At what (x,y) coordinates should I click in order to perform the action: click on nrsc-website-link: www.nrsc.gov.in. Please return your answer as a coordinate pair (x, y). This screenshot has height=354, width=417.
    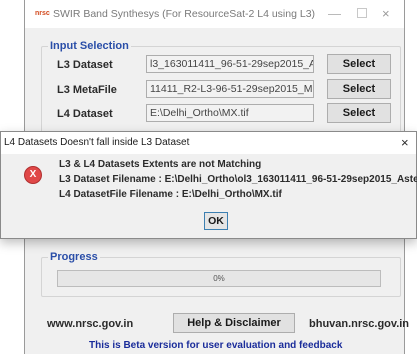
    Looking at the image, I should click on (90, 324).